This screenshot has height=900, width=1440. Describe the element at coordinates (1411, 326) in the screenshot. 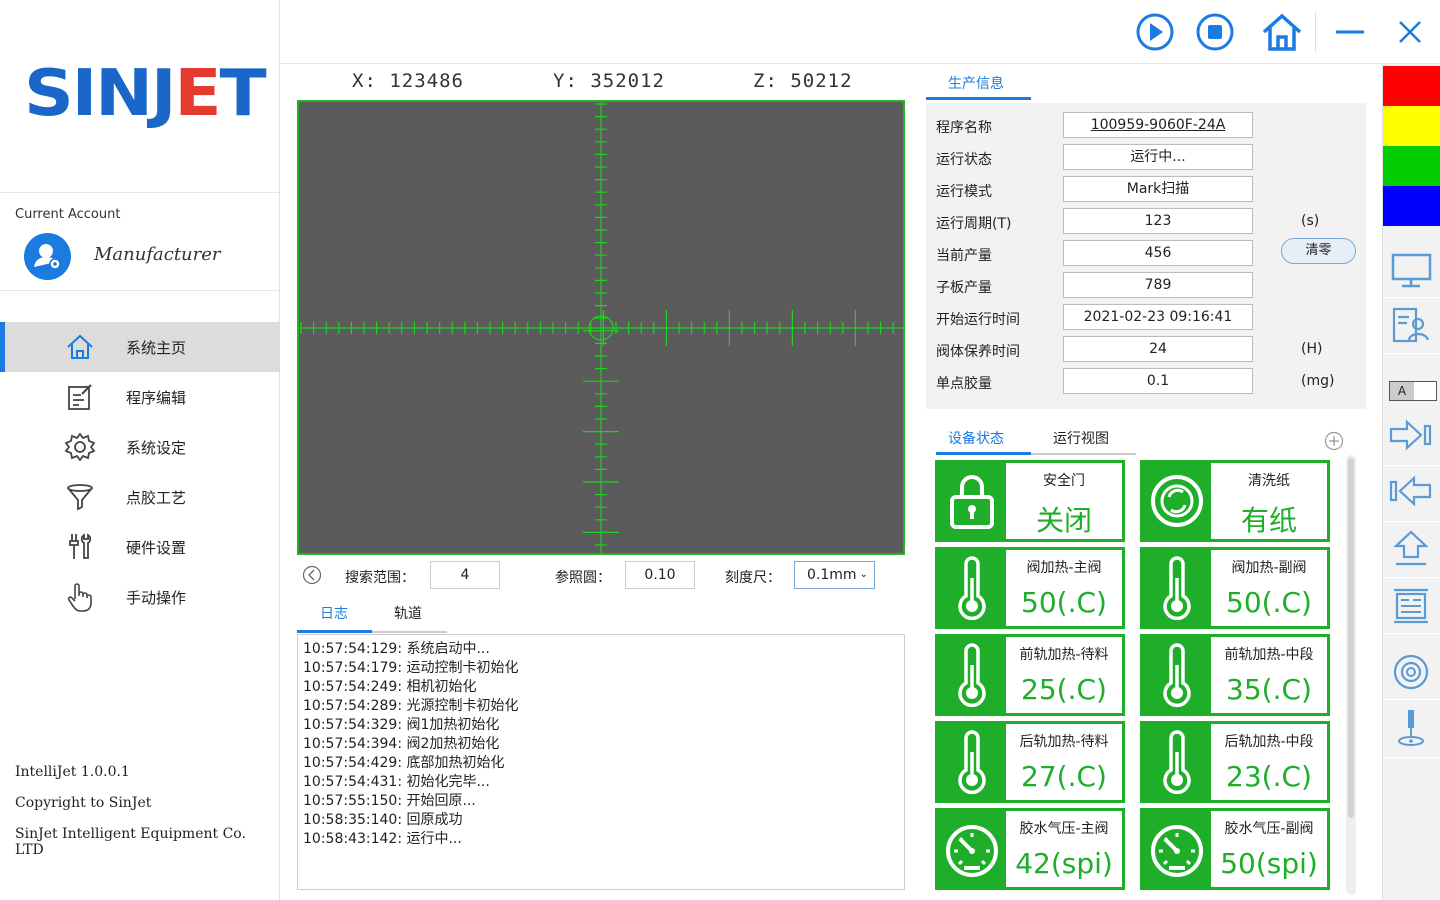

I see `operator-button` at that location.